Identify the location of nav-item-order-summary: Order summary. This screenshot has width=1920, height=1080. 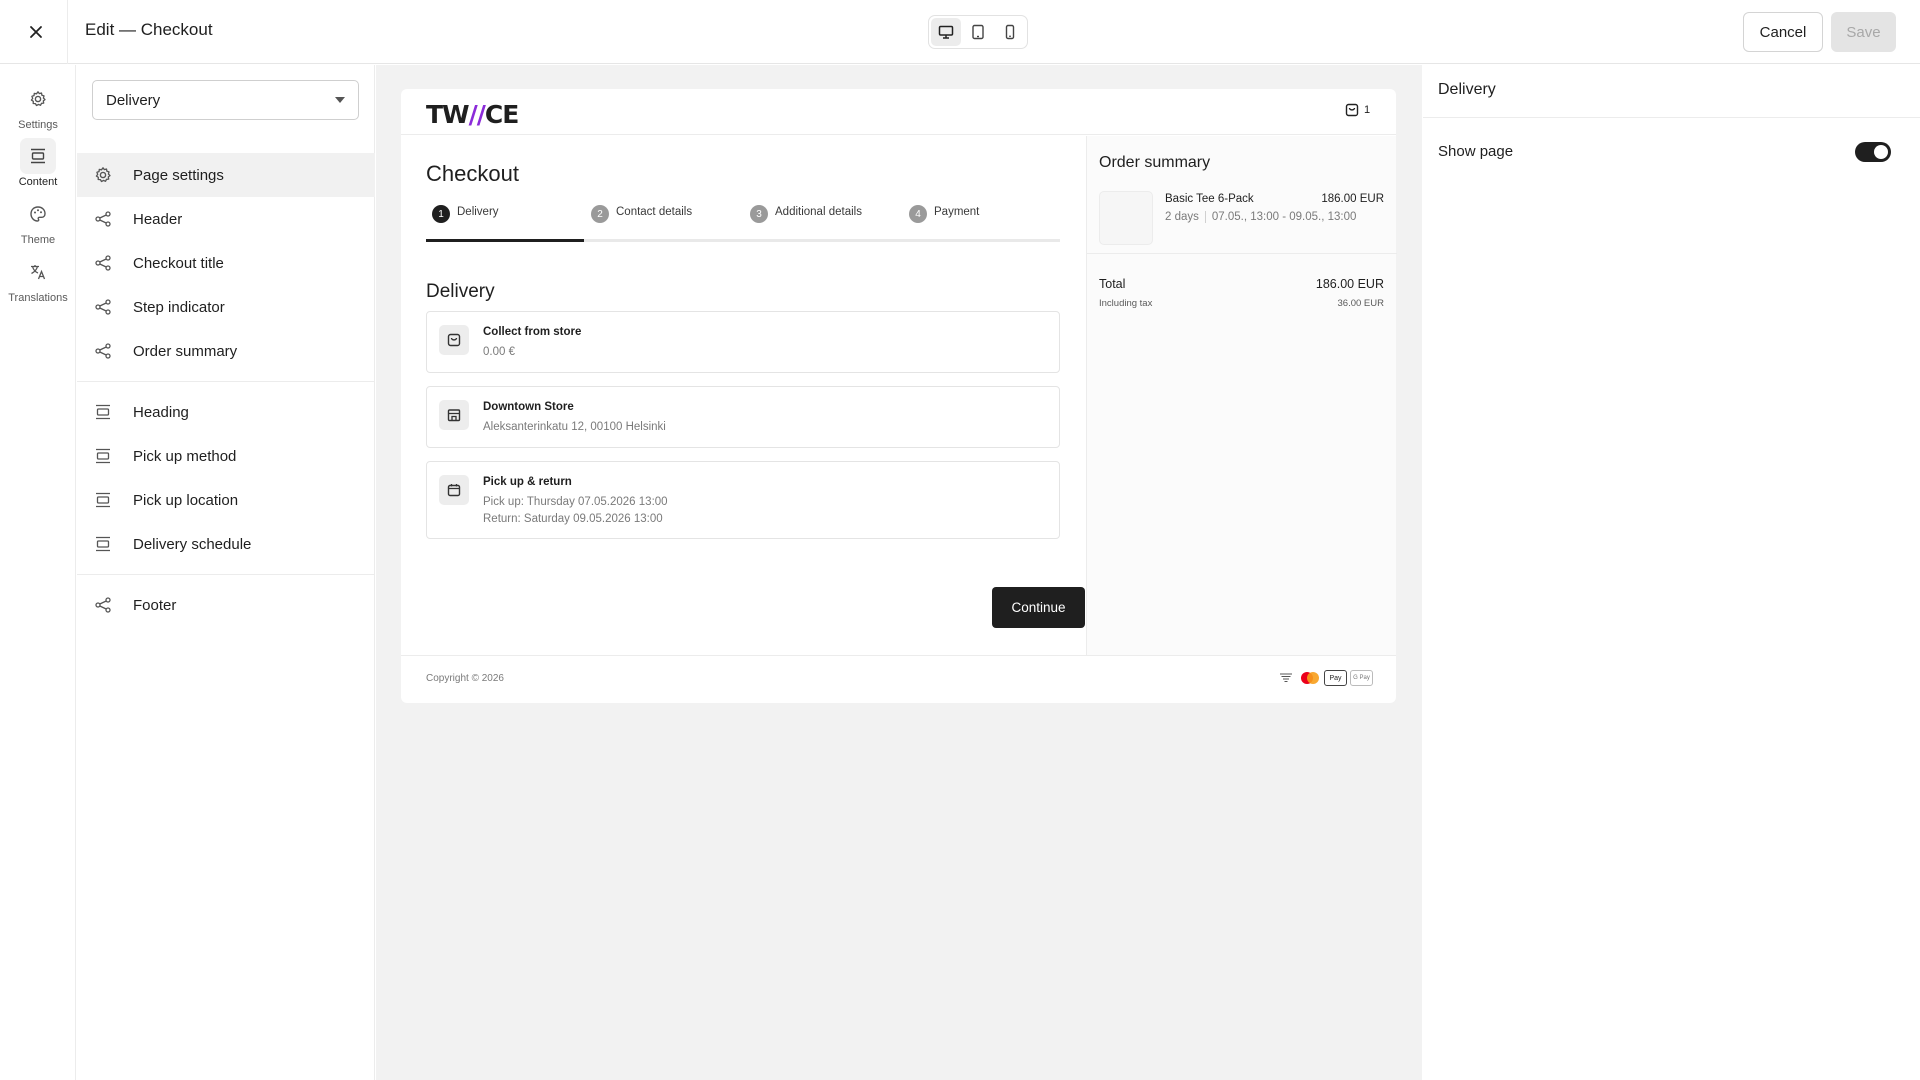
(226, 351).